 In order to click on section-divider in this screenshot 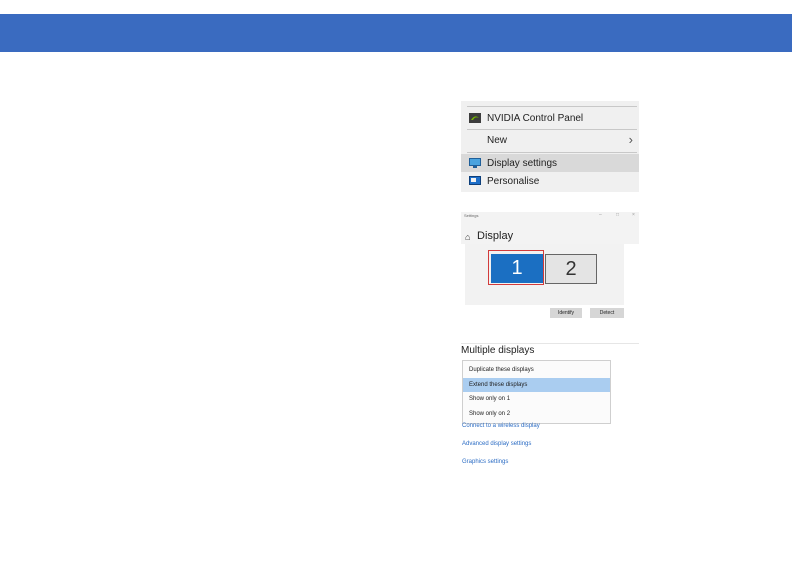, I will do `click(550, 343)`.